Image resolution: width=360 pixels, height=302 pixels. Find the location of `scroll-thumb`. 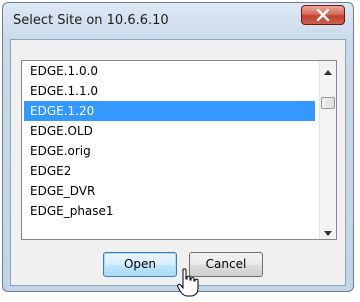

scroll-thumb is located at coordinates (328, 103).